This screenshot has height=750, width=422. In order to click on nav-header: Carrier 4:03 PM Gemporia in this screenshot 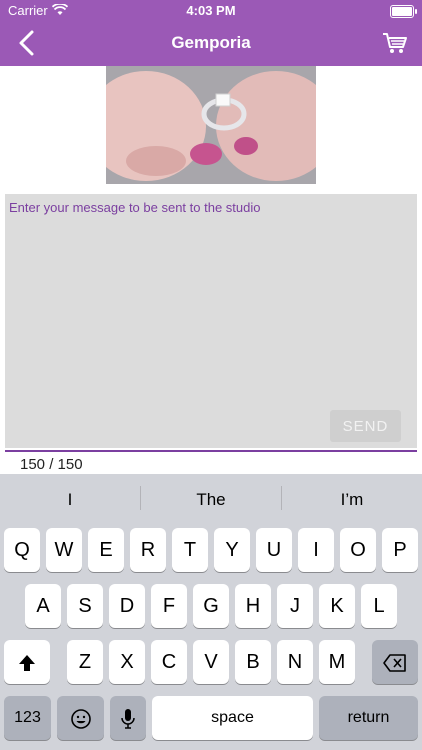, I will do `click(211, 33)`.